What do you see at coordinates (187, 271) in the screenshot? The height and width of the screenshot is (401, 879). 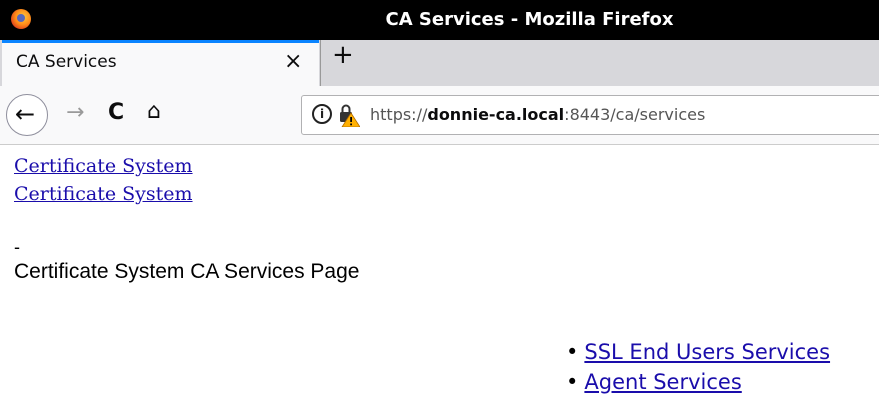 I see `page-title: Certificate System CA Services Page` at bounding box center [187, 271].